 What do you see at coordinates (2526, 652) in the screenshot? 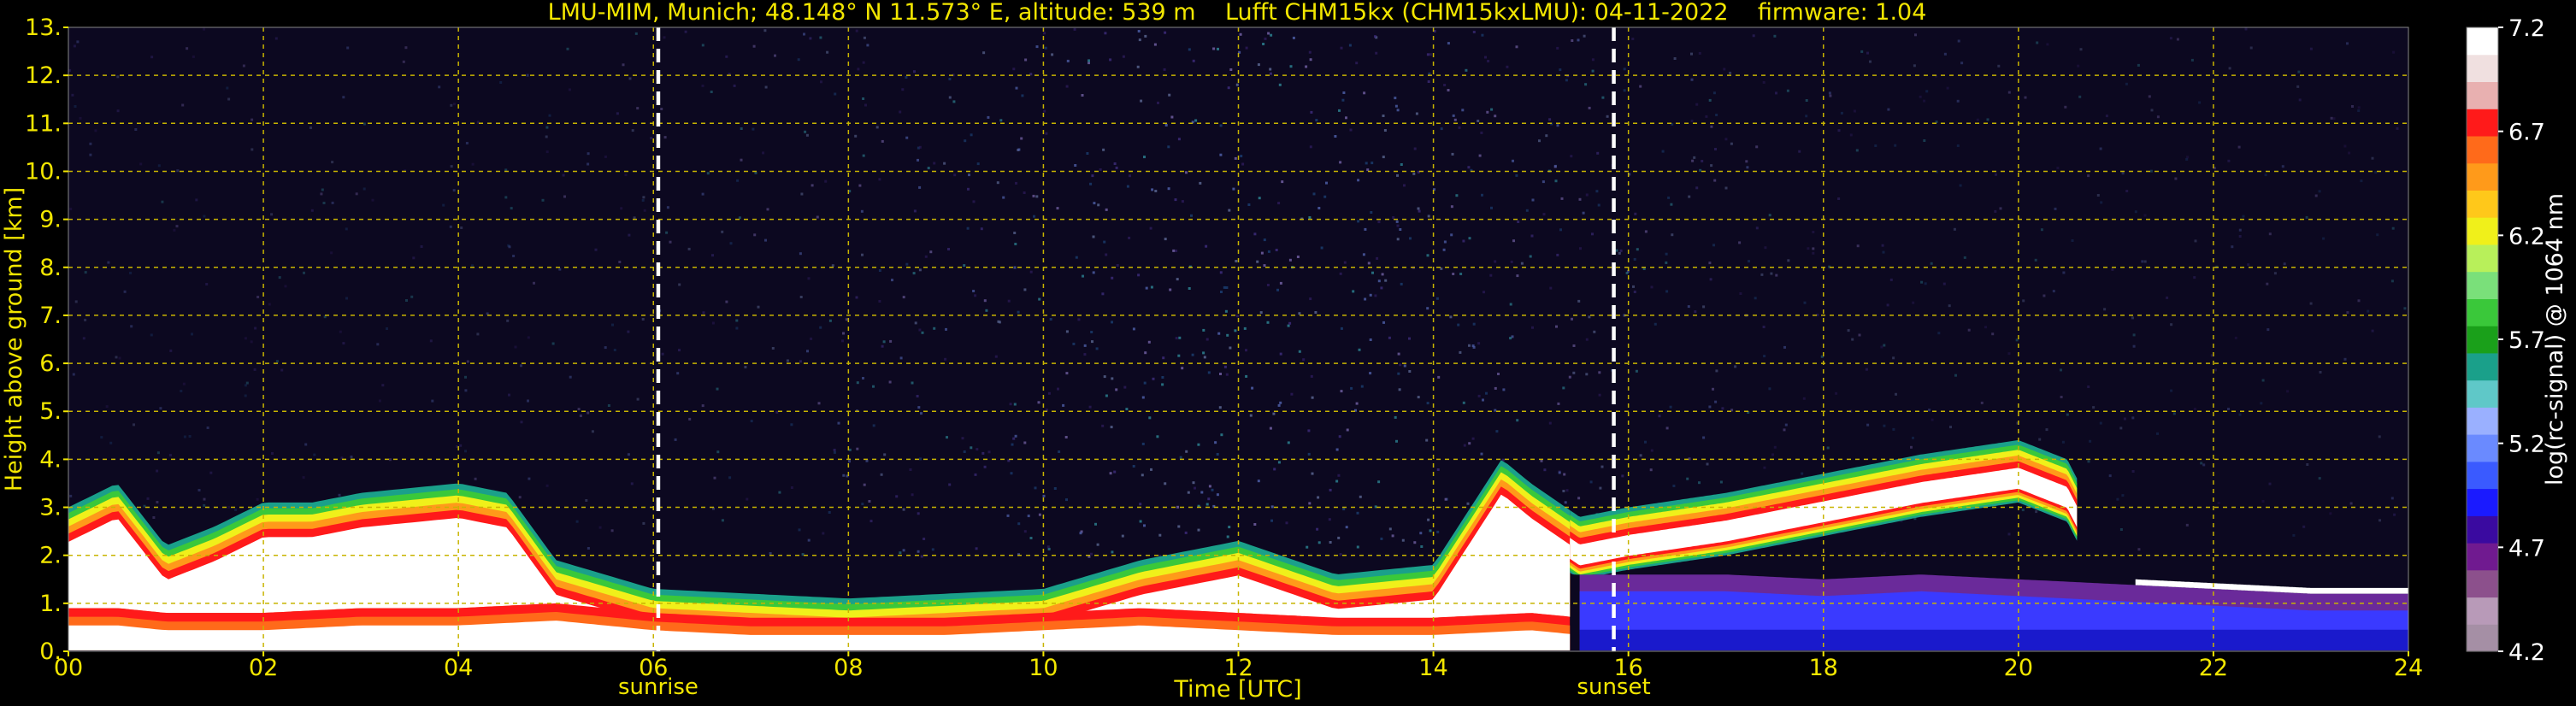
I see `colorbar-tick-label: 4.2` at bounding box center [2526, 652].